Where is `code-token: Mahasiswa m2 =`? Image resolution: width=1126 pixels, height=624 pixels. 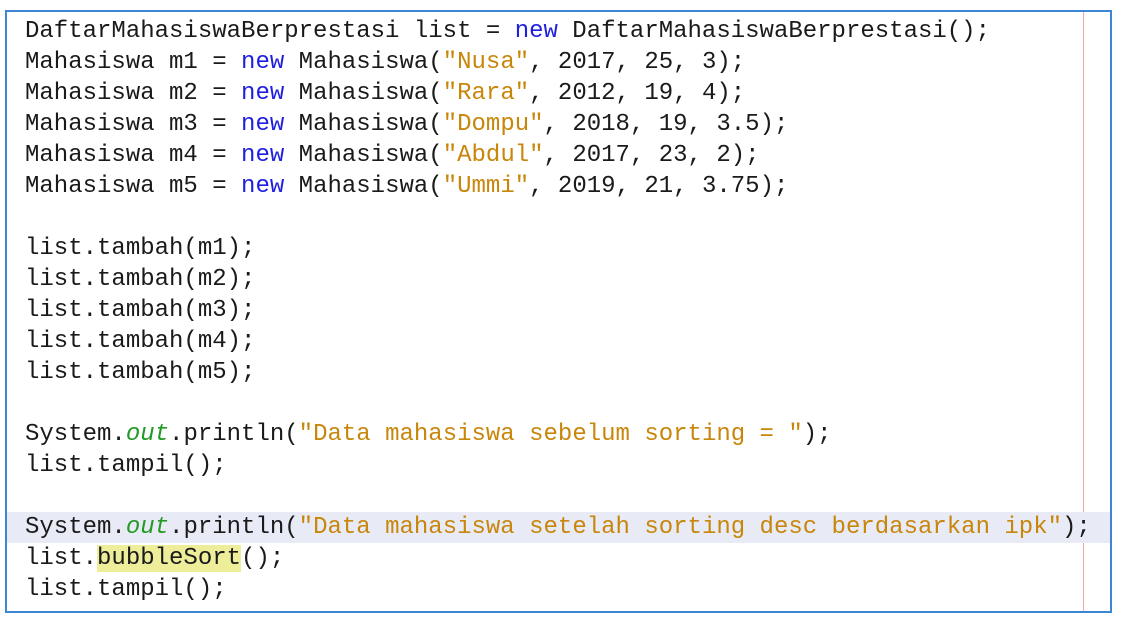 code-token: Mahasiswa m2 = is located at coordinates (133, 93).